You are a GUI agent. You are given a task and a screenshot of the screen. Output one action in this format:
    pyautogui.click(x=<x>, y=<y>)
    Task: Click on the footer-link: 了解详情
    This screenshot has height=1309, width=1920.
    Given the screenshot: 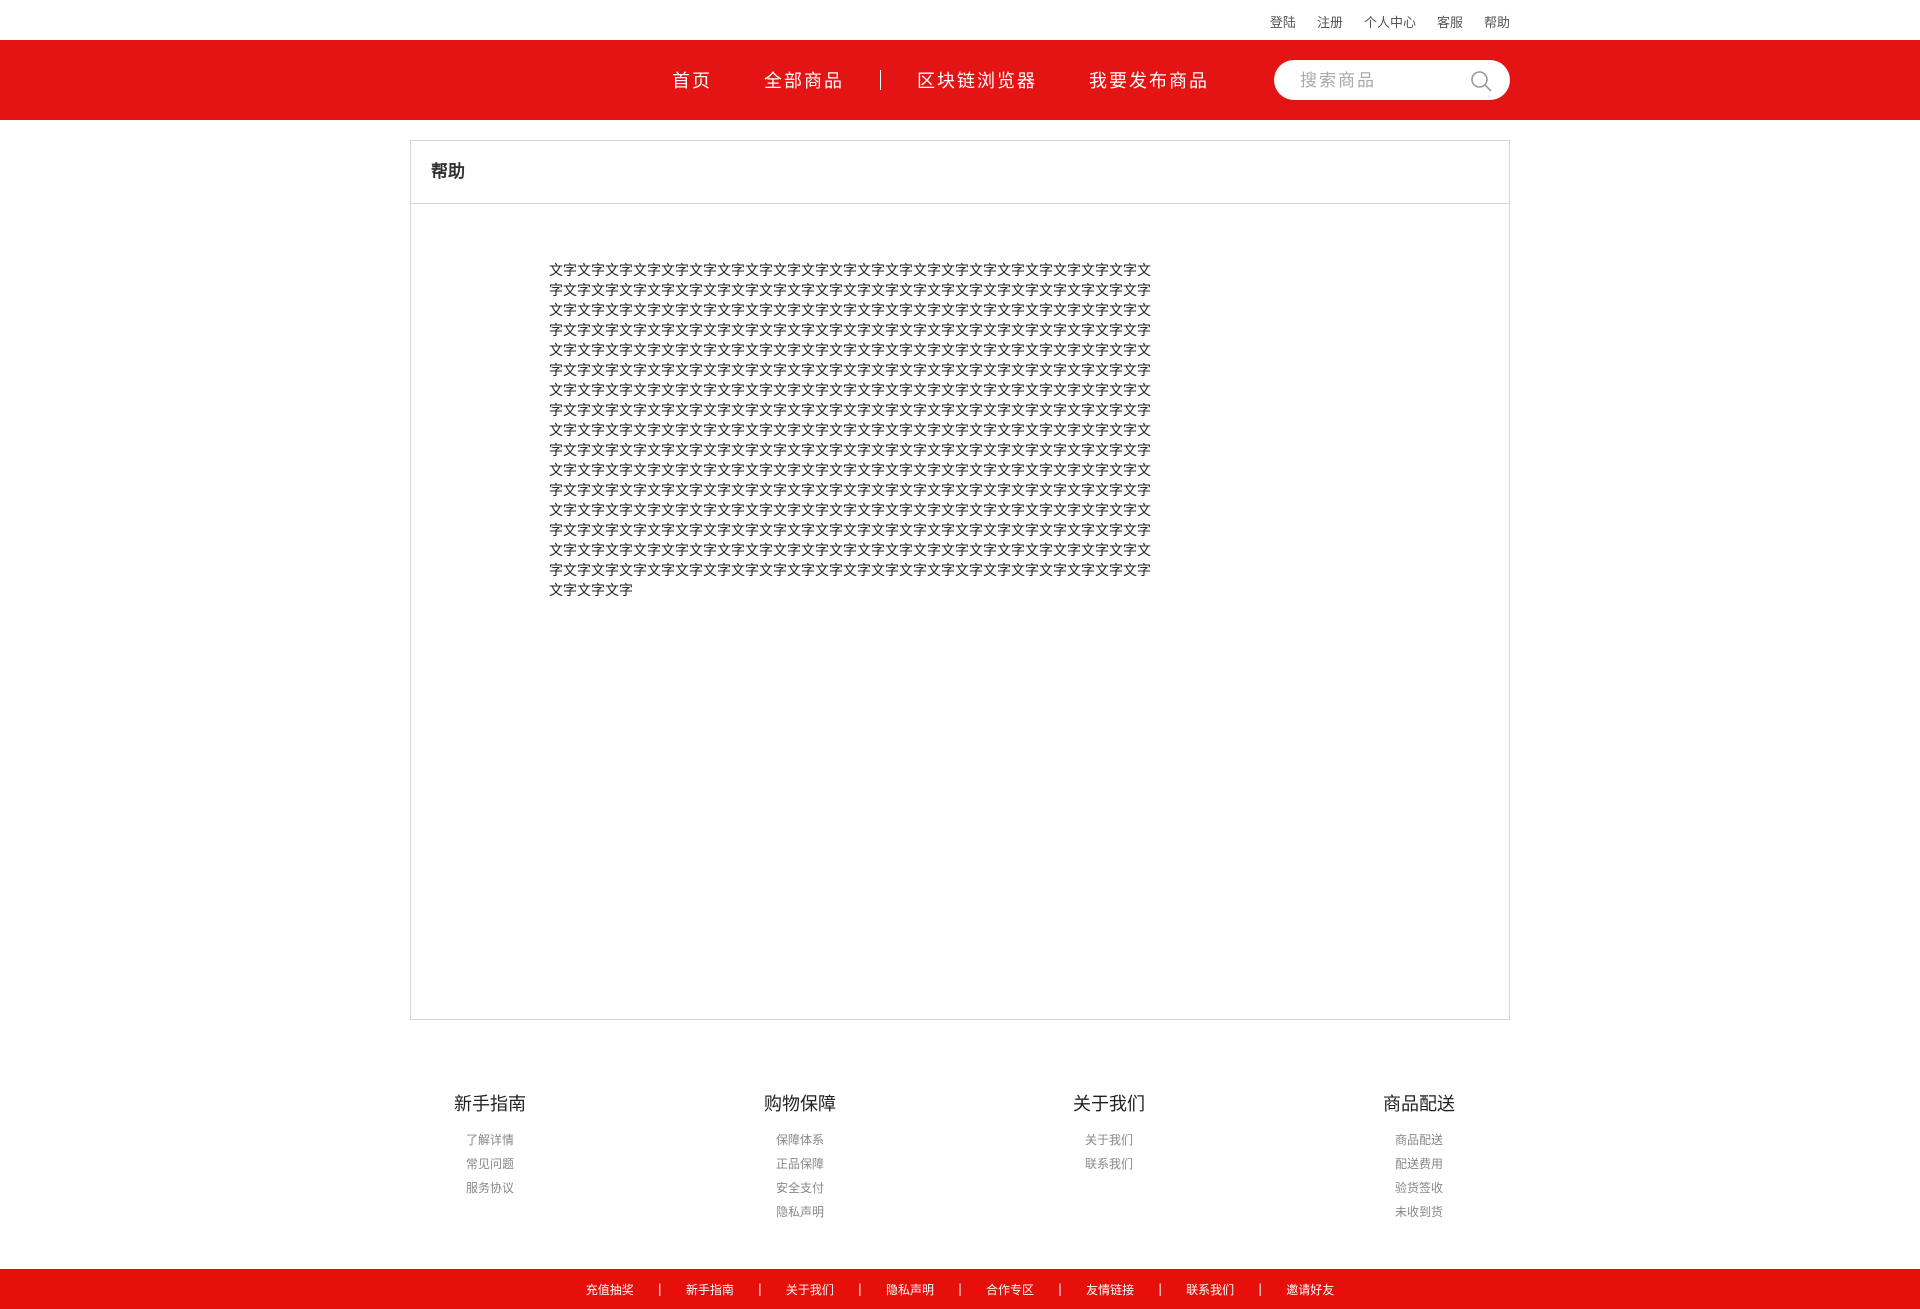 What is the action you would take?
    pyautogui.click(x=490, y=1140)
    